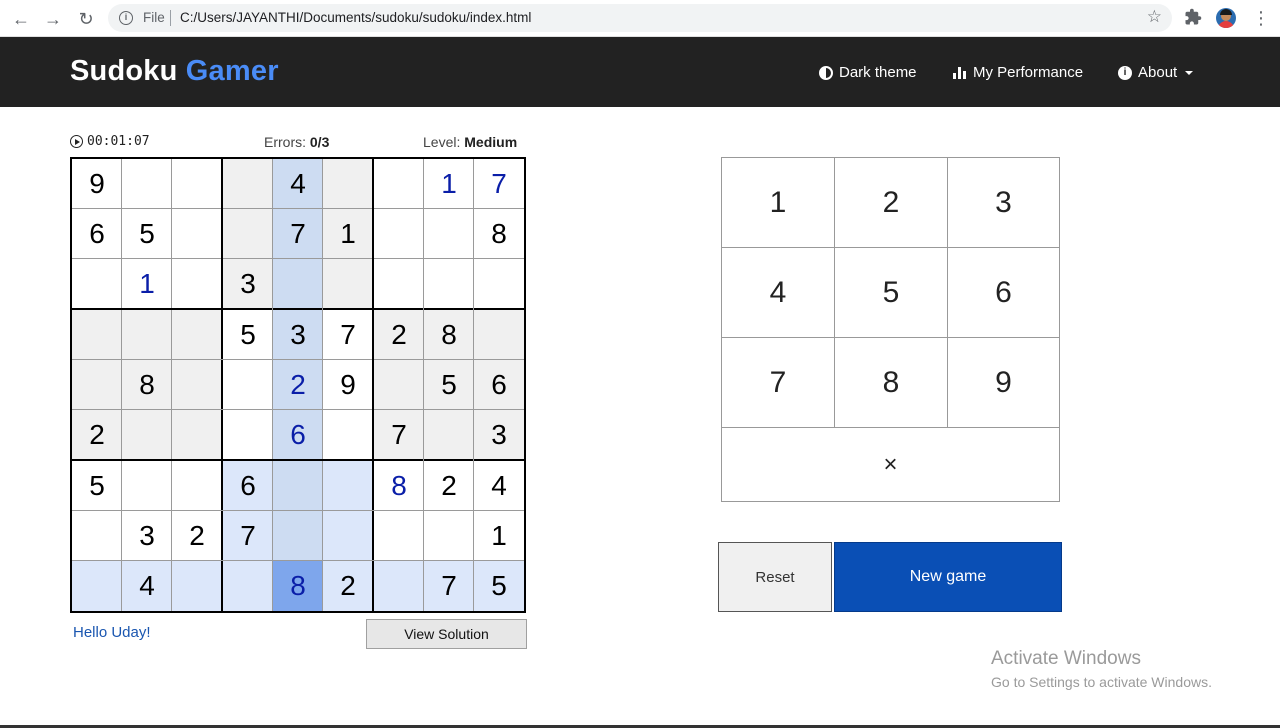  I want to click on digit-key-7: 7, so click(778, 383).